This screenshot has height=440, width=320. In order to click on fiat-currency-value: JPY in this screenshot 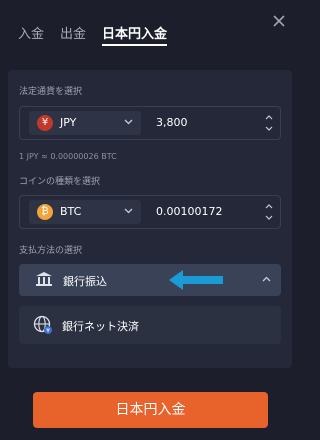, I will do `click(68, 122)`.